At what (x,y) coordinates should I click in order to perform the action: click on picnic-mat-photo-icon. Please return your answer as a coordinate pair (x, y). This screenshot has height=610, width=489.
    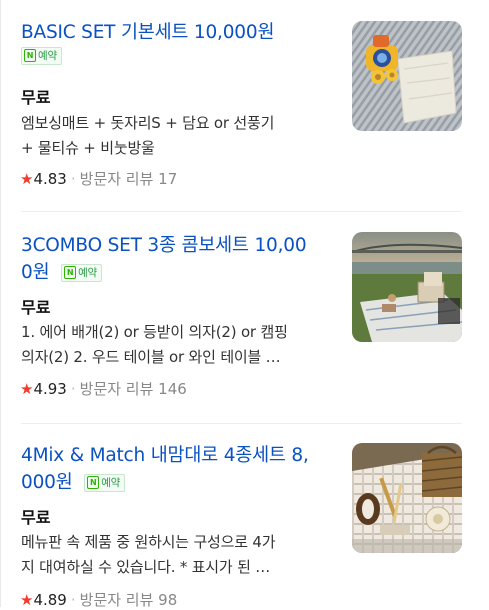
    Looking at the image, I should click on (407, 76).